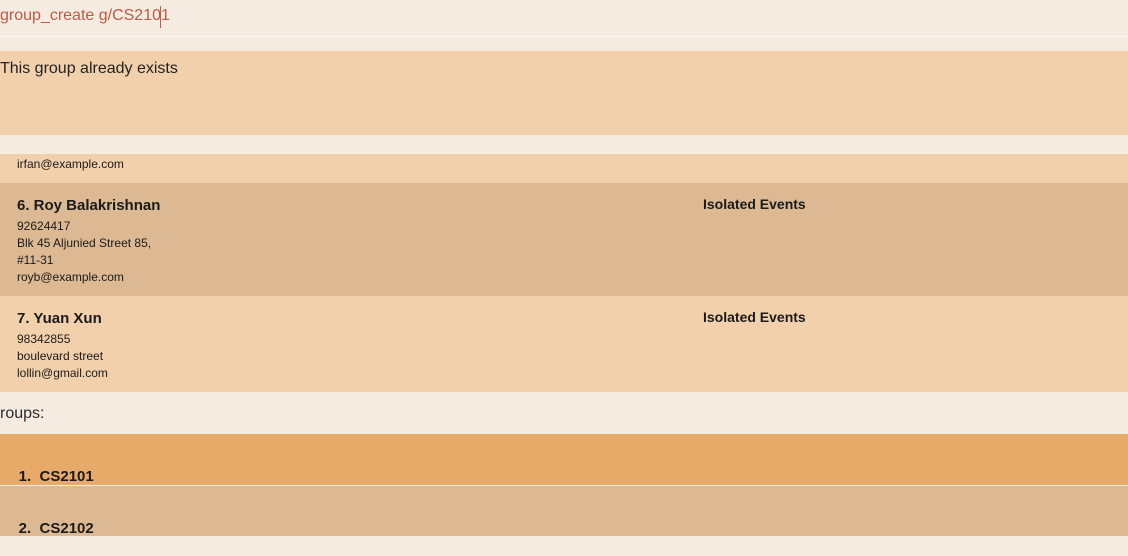 This screenshot has width=1128, height=556. Describe the element at coordinates (25, 476) in the screenshot. I see `group-index: 1.` at that location.